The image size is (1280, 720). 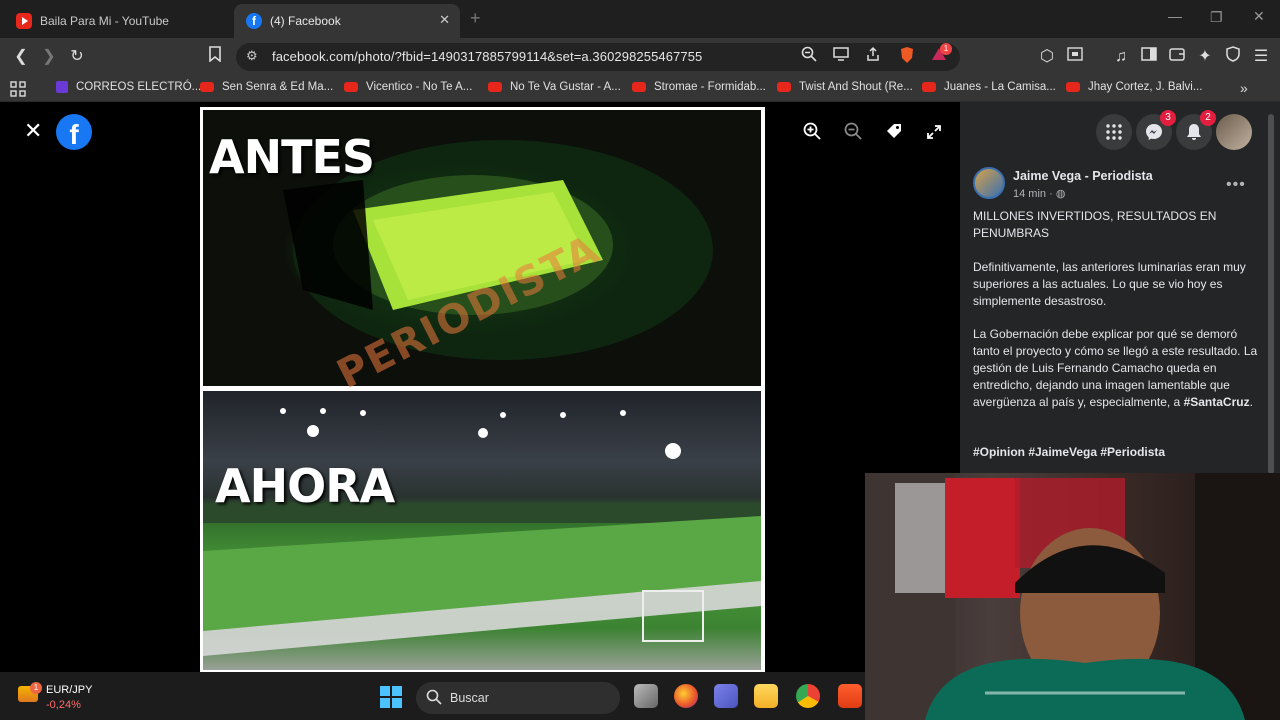 I want to click on globe-icon: ◍, so click(x=1060, y=194).